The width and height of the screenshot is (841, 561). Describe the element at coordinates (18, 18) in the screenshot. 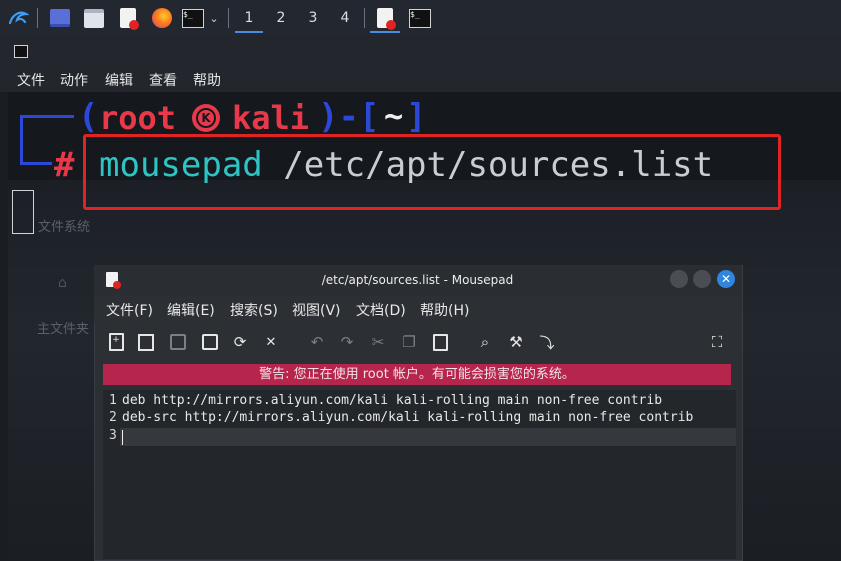

I see `kali-dragon-icon` at that location.